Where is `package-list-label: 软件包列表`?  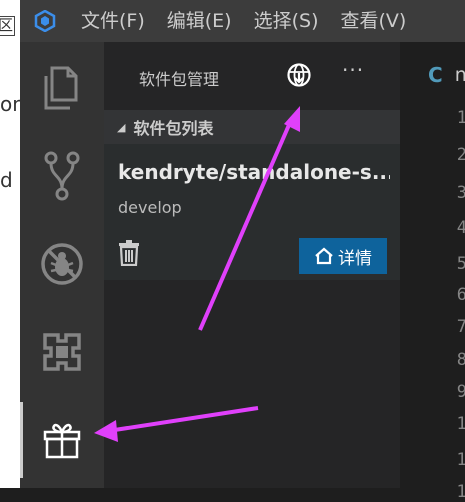 package-list-label: 软件包列表 is located at coordinates (173, 128).